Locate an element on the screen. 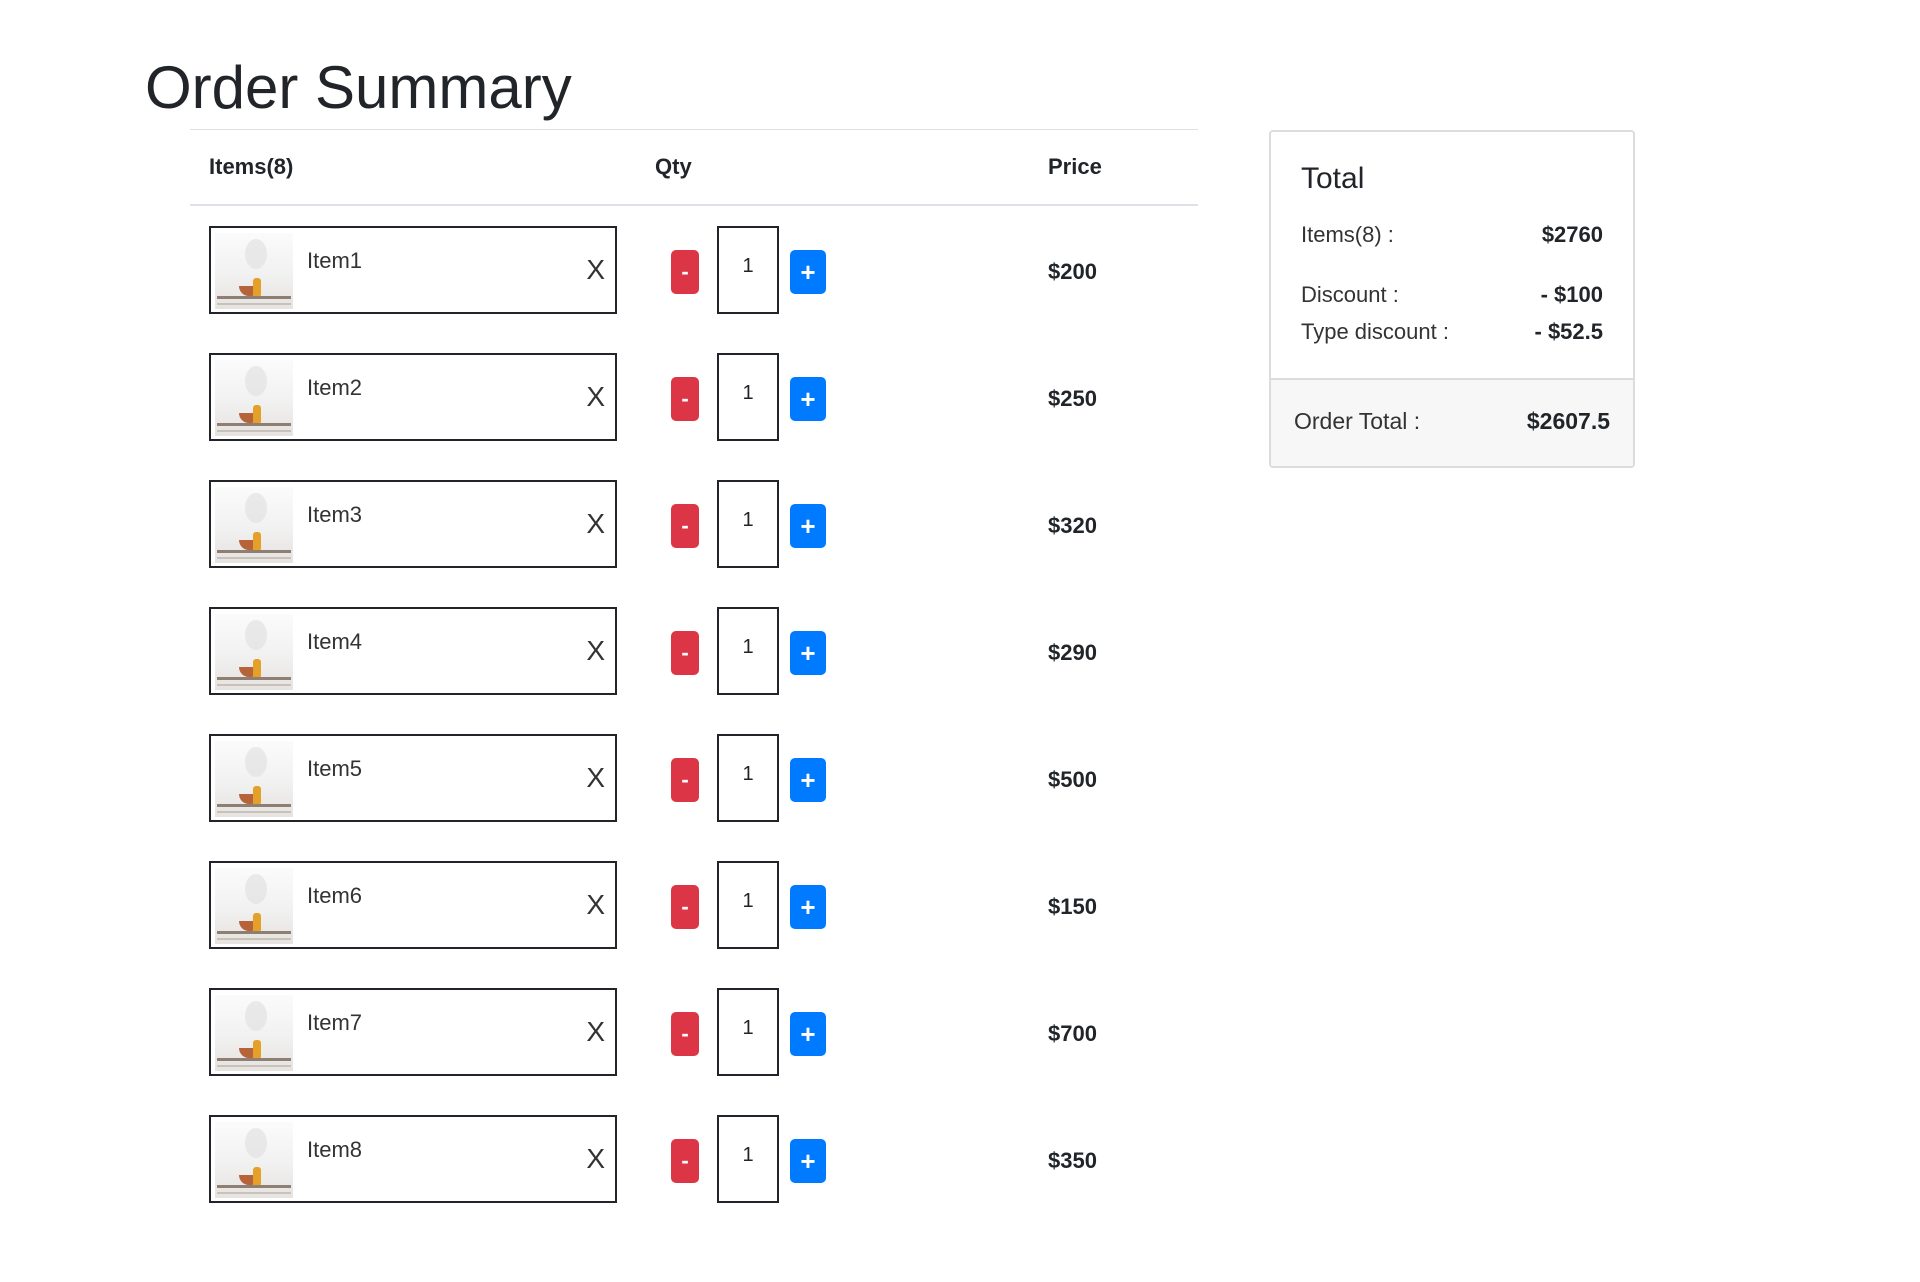  item-name: Item1 is located at coordinates (335, 260).